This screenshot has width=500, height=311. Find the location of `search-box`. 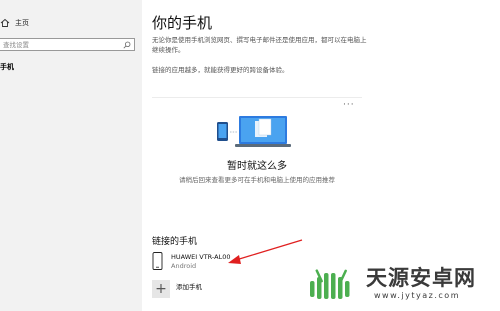

search-box is located at coordinates (67, 44).